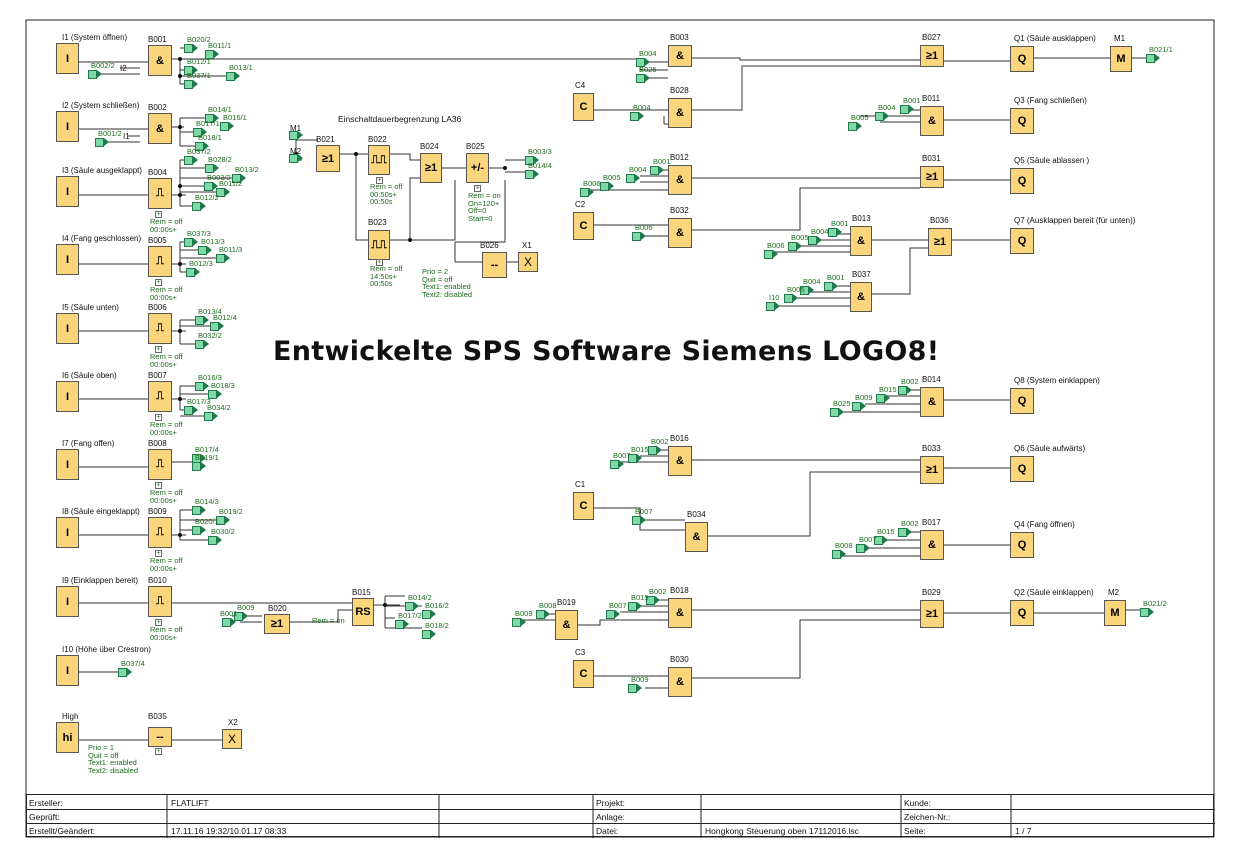 This screenshot has width=1240, height=849. What do you see at coordinates (160, 261) in the screenshot?
I see `block-b005: ⎍` at bounding box center [160, 261].